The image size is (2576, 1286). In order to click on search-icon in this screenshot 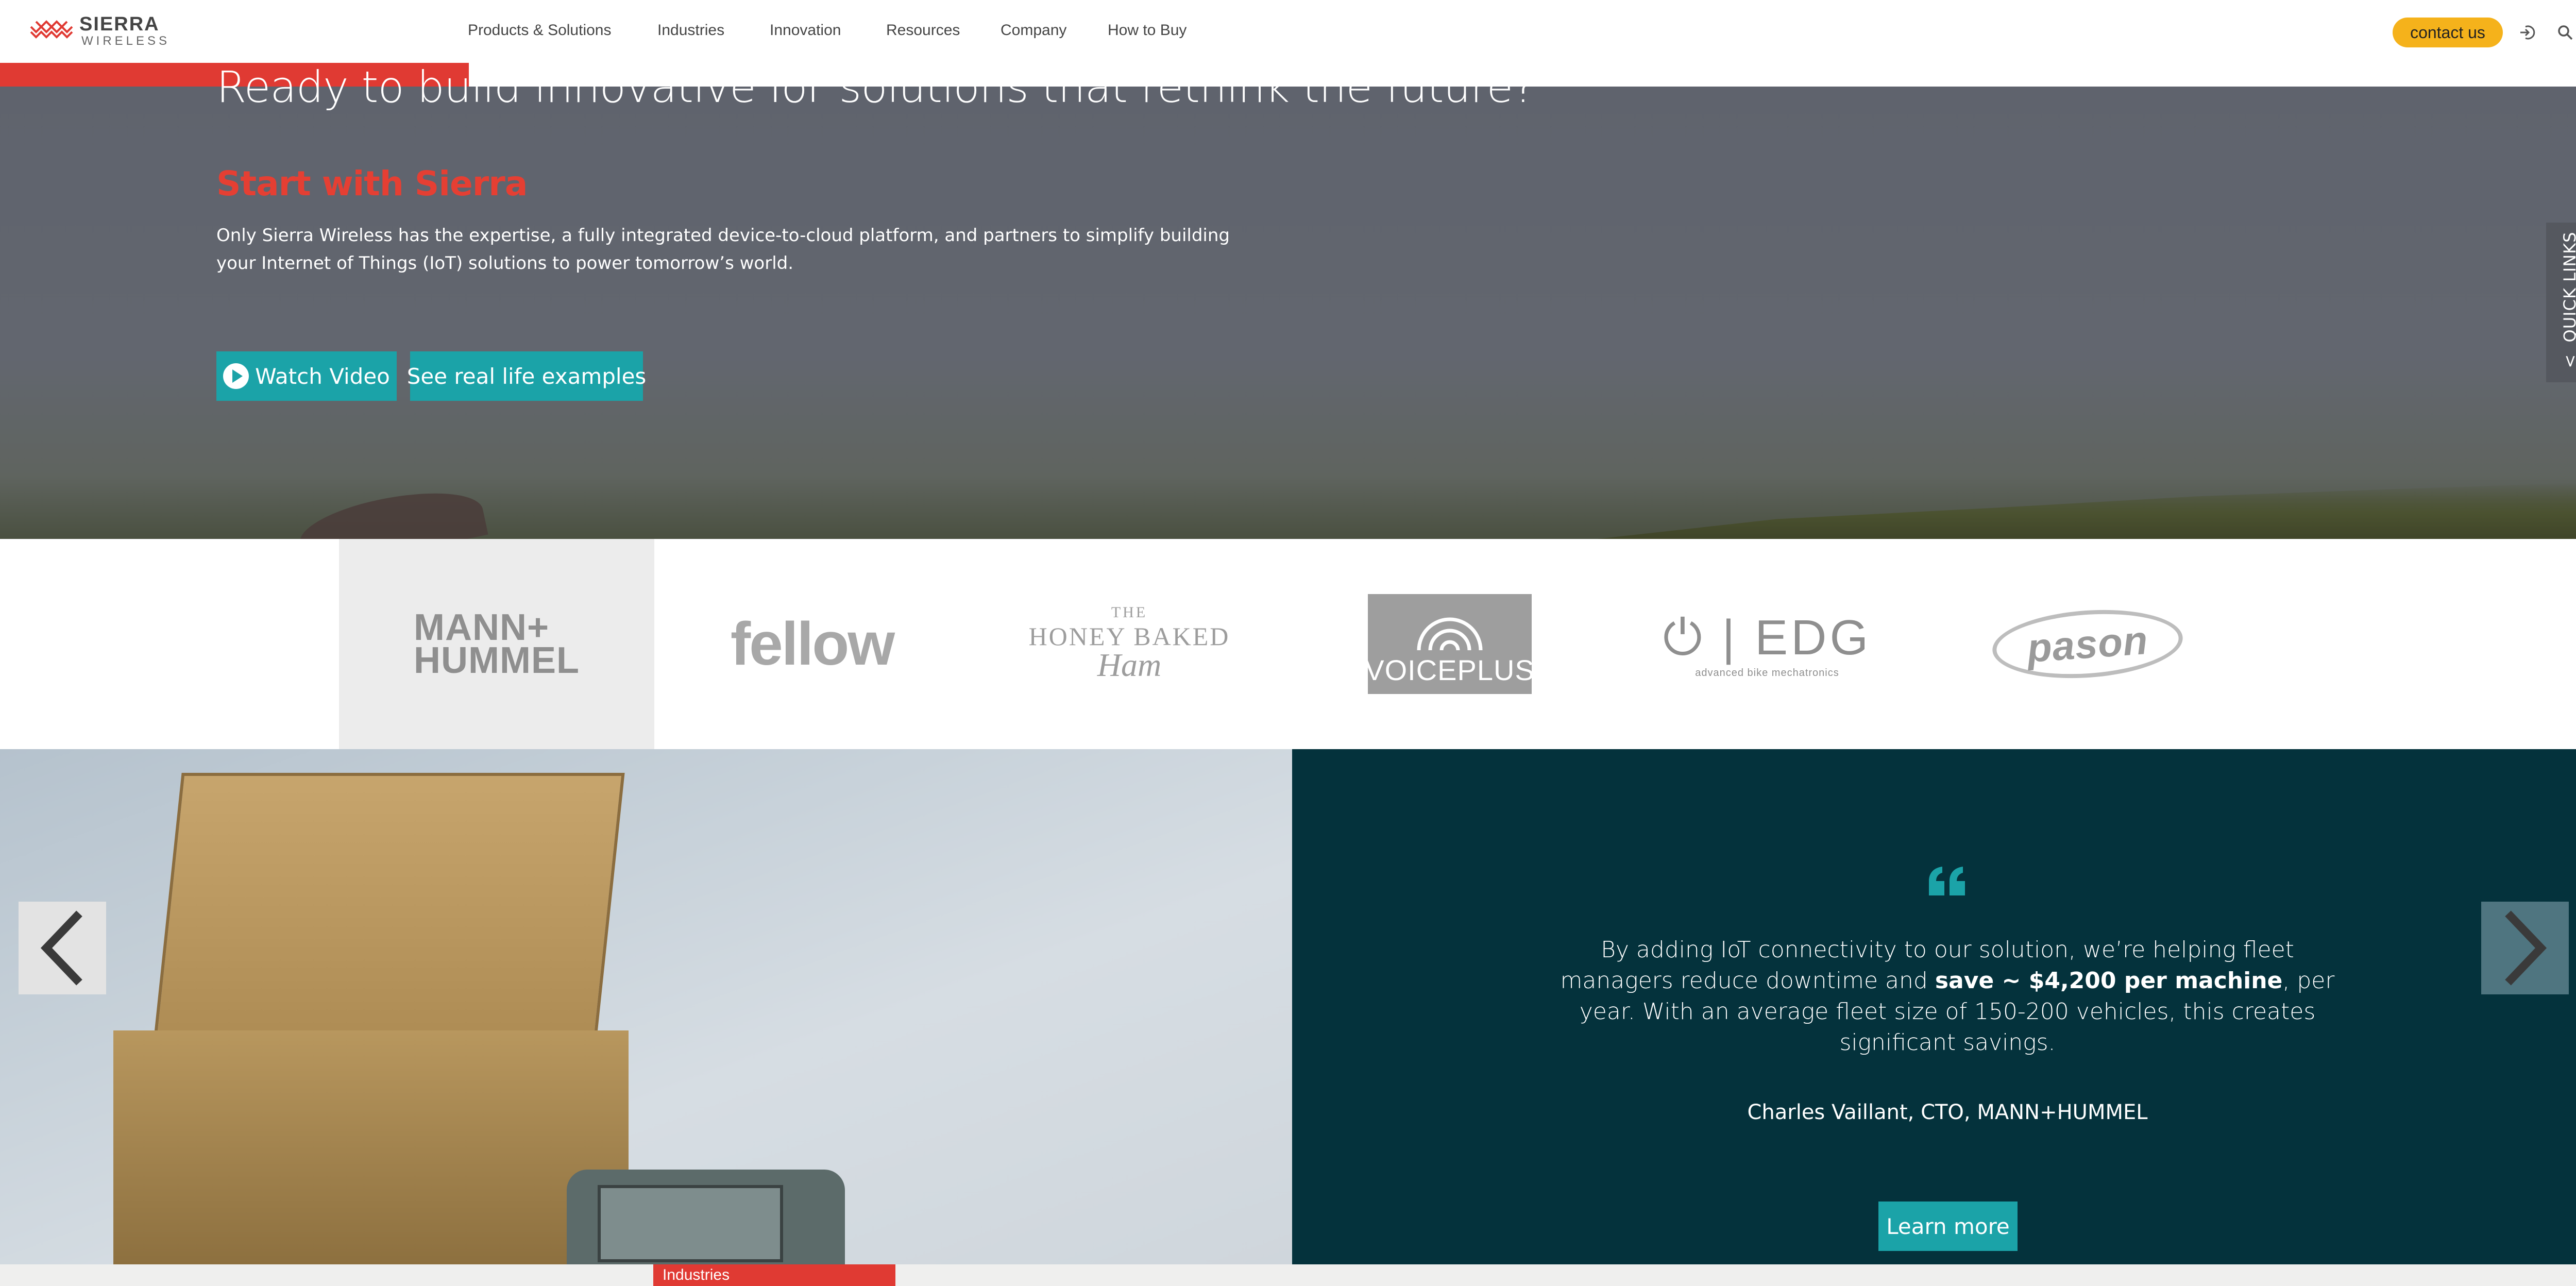, I will do `click(2565, 32)`.